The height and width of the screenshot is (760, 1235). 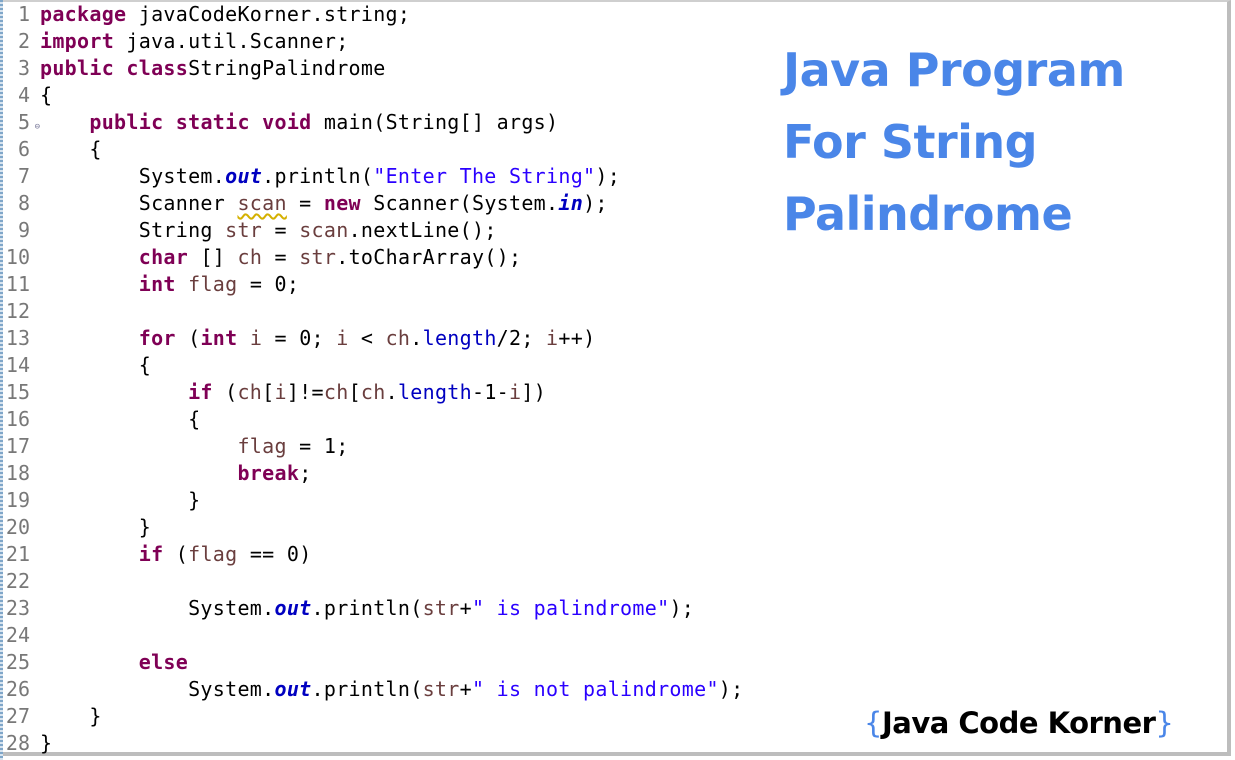 What do you see at coordinates (371, 338) in the screenshot?
I see `code-line: 13 for (int i = 0; i < ch.length/2; i++)` at bounding box center [371, 338].